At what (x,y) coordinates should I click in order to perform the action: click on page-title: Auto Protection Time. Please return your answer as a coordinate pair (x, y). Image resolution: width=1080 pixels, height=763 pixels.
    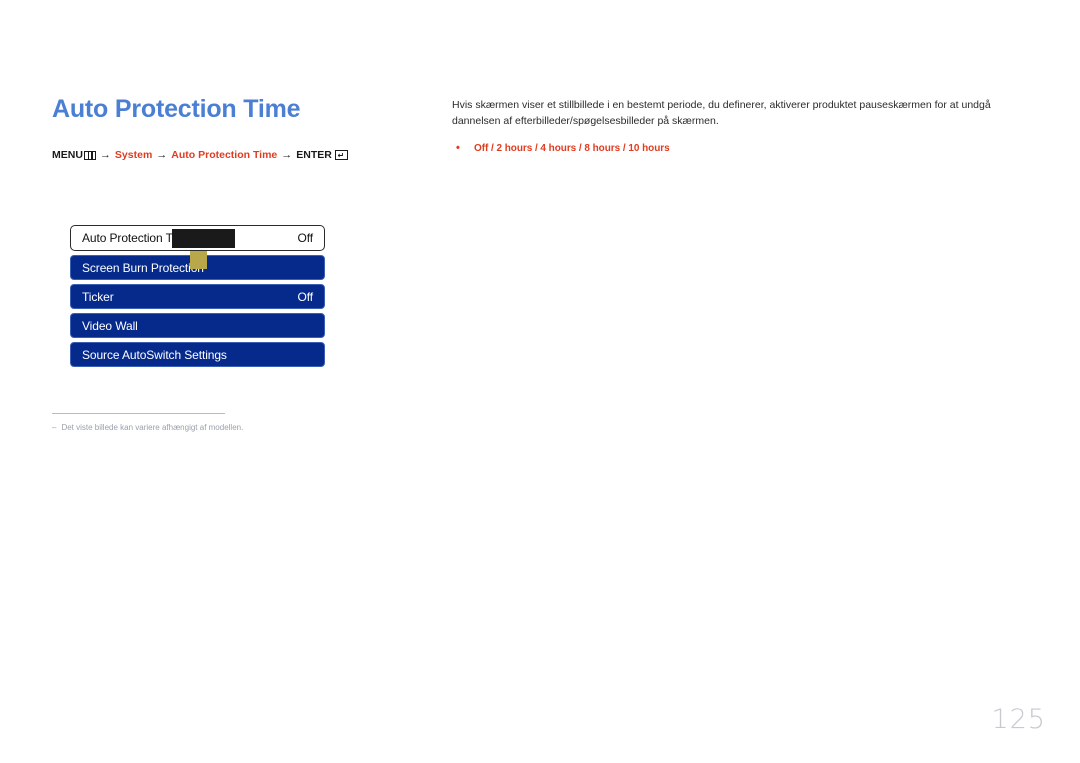
    Looking at the image, I should click on (176, 109).